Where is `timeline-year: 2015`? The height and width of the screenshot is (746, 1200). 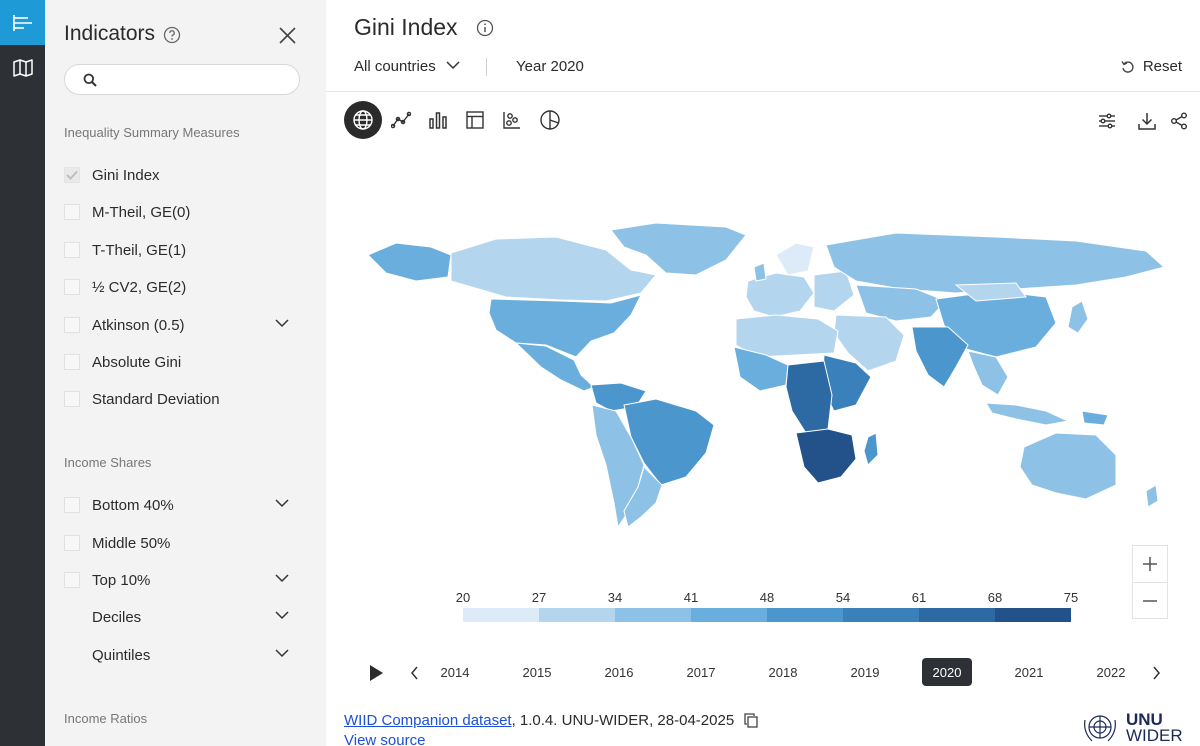 timeline-year: 2015 is located at coordinates (537, 672).